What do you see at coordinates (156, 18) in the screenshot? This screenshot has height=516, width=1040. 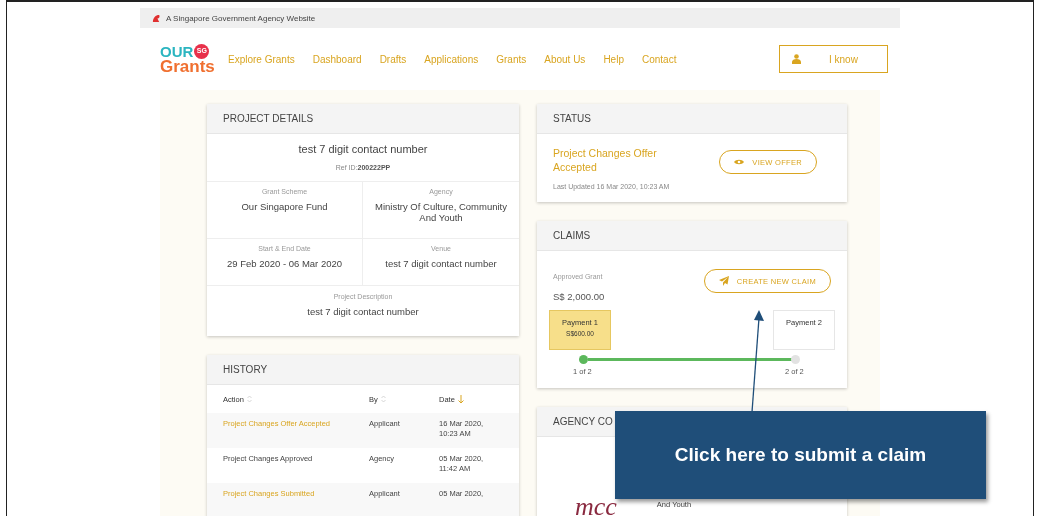 I see `lion-head-icon` at bounding box center [156, 18].